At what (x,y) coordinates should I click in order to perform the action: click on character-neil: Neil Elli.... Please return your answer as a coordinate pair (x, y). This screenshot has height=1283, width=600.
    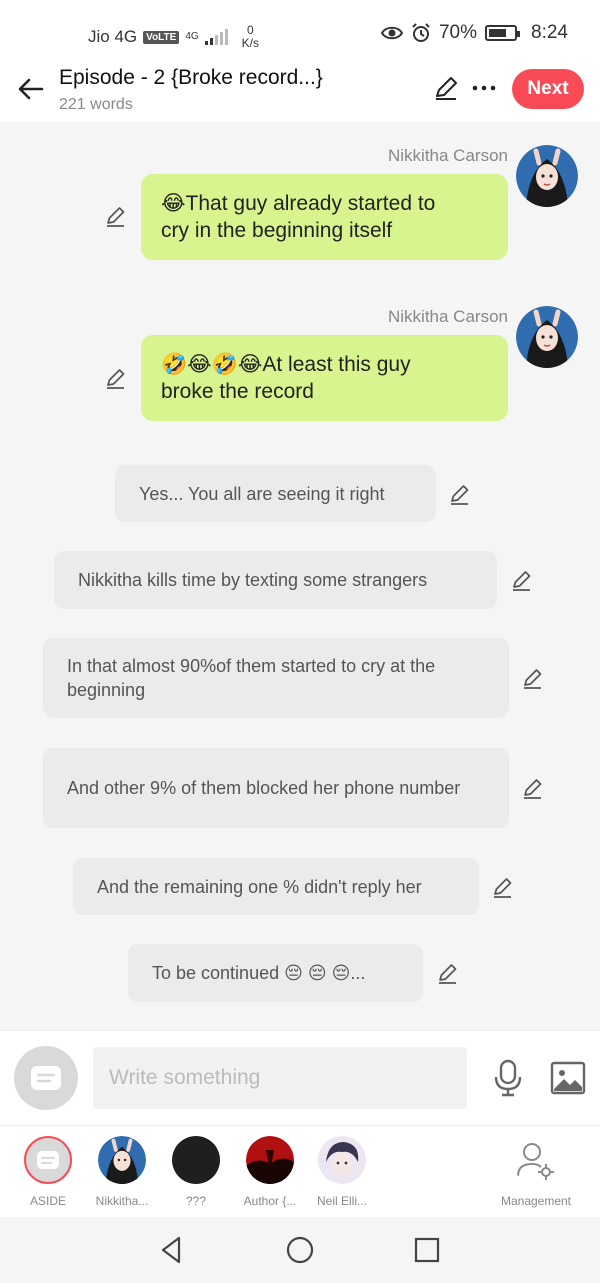
    Looking at the image, I should click on (342, 1172).